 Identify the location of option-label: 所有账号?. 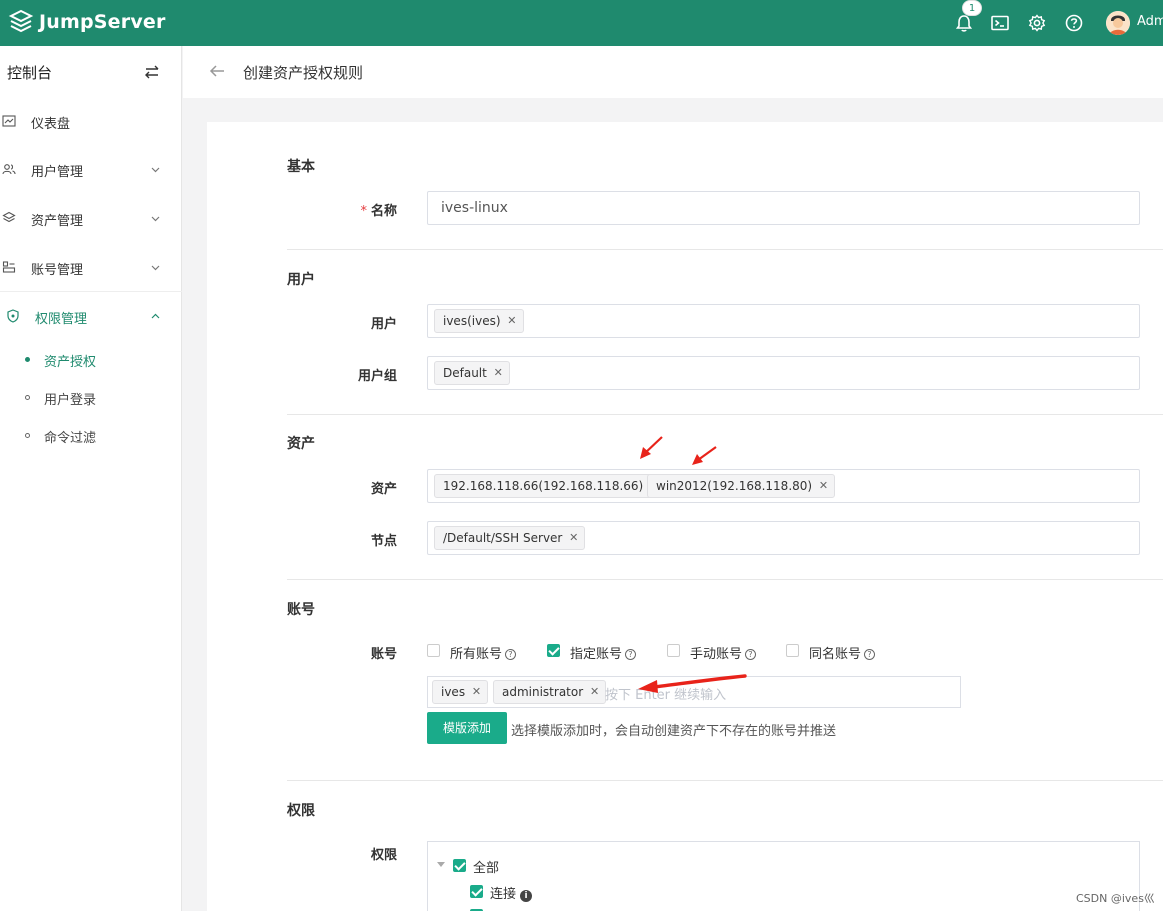
(483, 652).